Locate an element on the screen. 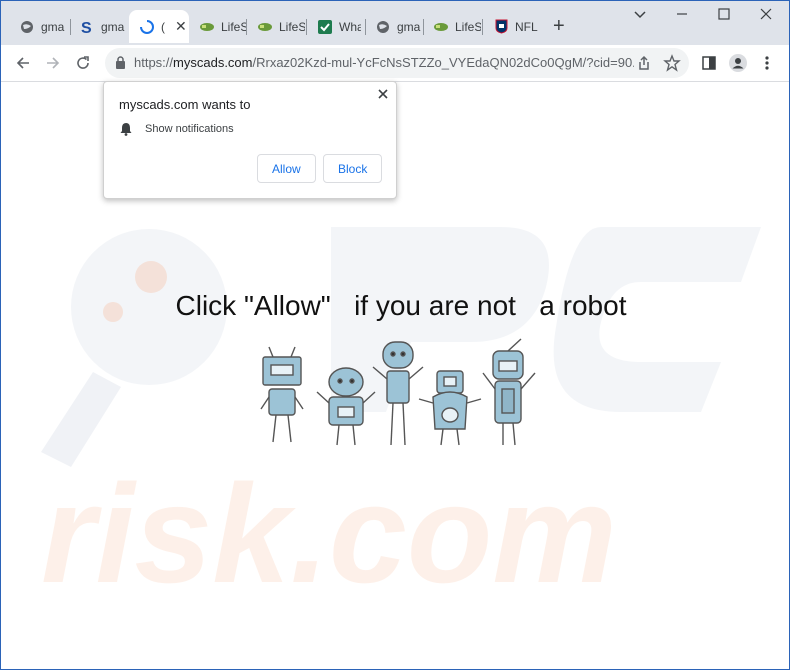 This screenshot has height=670, width=790. allow-button: Allow is located at coordinates (286, 168).